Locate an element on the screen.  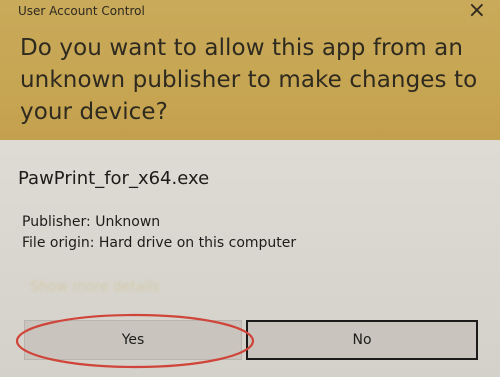
show-more-details-link: Show more details is located at coordinates (95, 287).